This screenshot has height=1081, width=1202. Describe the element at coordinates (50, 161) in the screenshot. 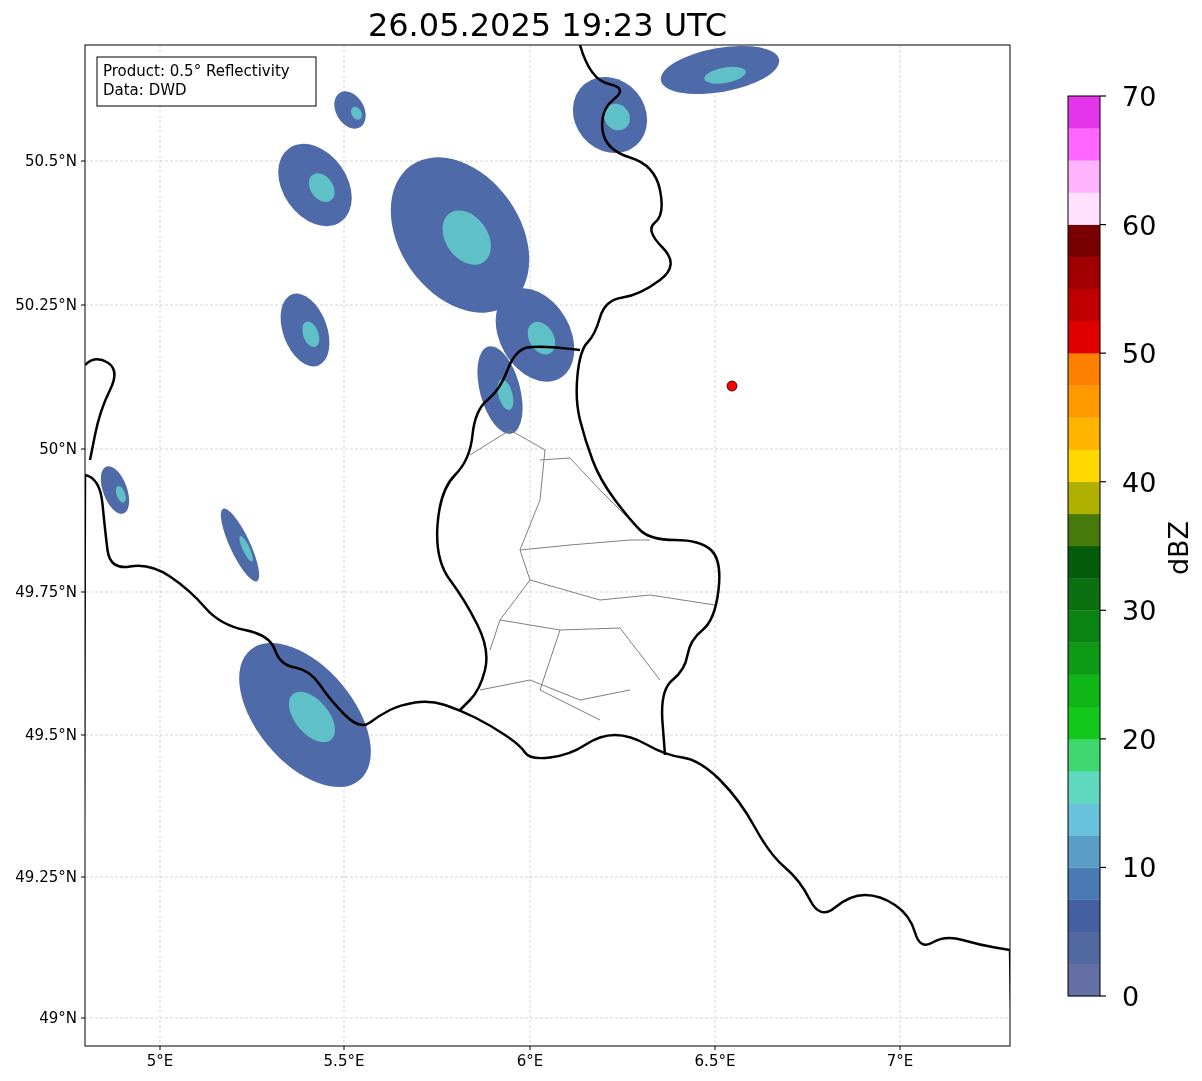

I see `latitude-label: 50.5°N` at that location.